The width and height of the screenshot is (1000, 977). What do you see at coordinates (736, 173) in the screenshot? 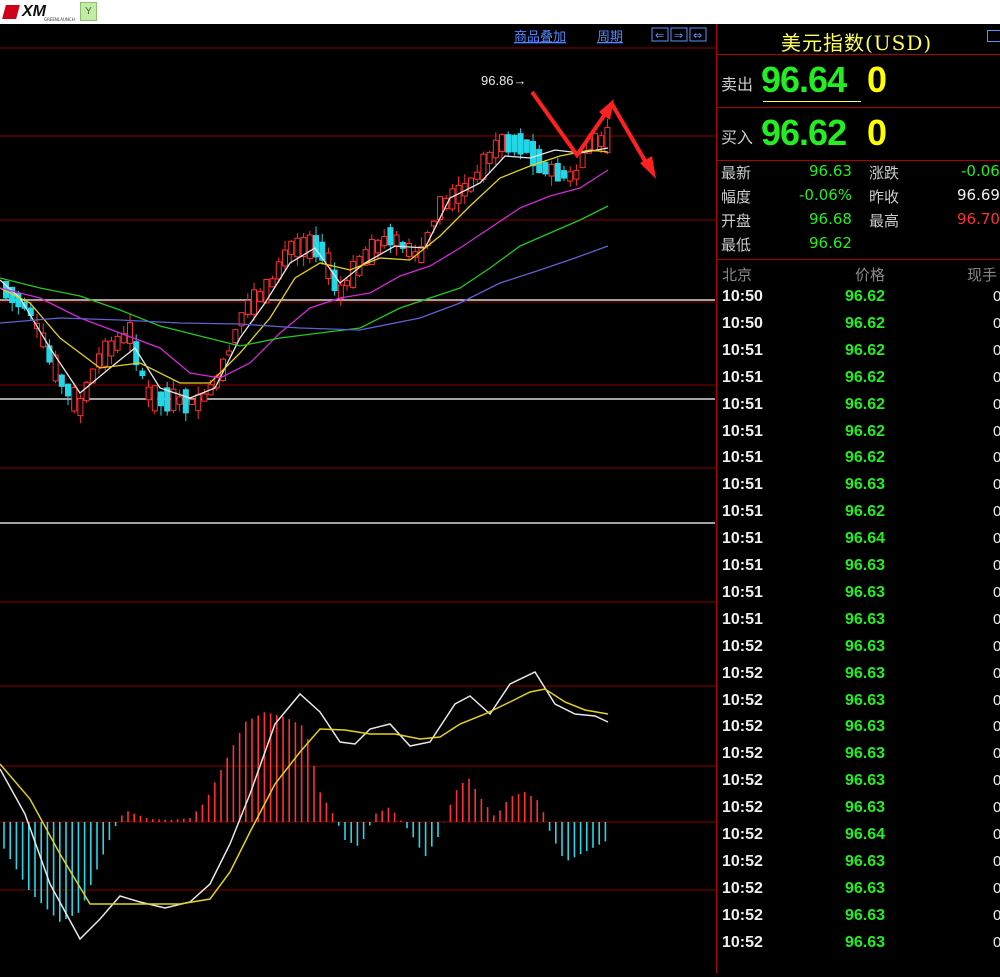
I see `latest-label: 最新` at bounding box center [736, 173].